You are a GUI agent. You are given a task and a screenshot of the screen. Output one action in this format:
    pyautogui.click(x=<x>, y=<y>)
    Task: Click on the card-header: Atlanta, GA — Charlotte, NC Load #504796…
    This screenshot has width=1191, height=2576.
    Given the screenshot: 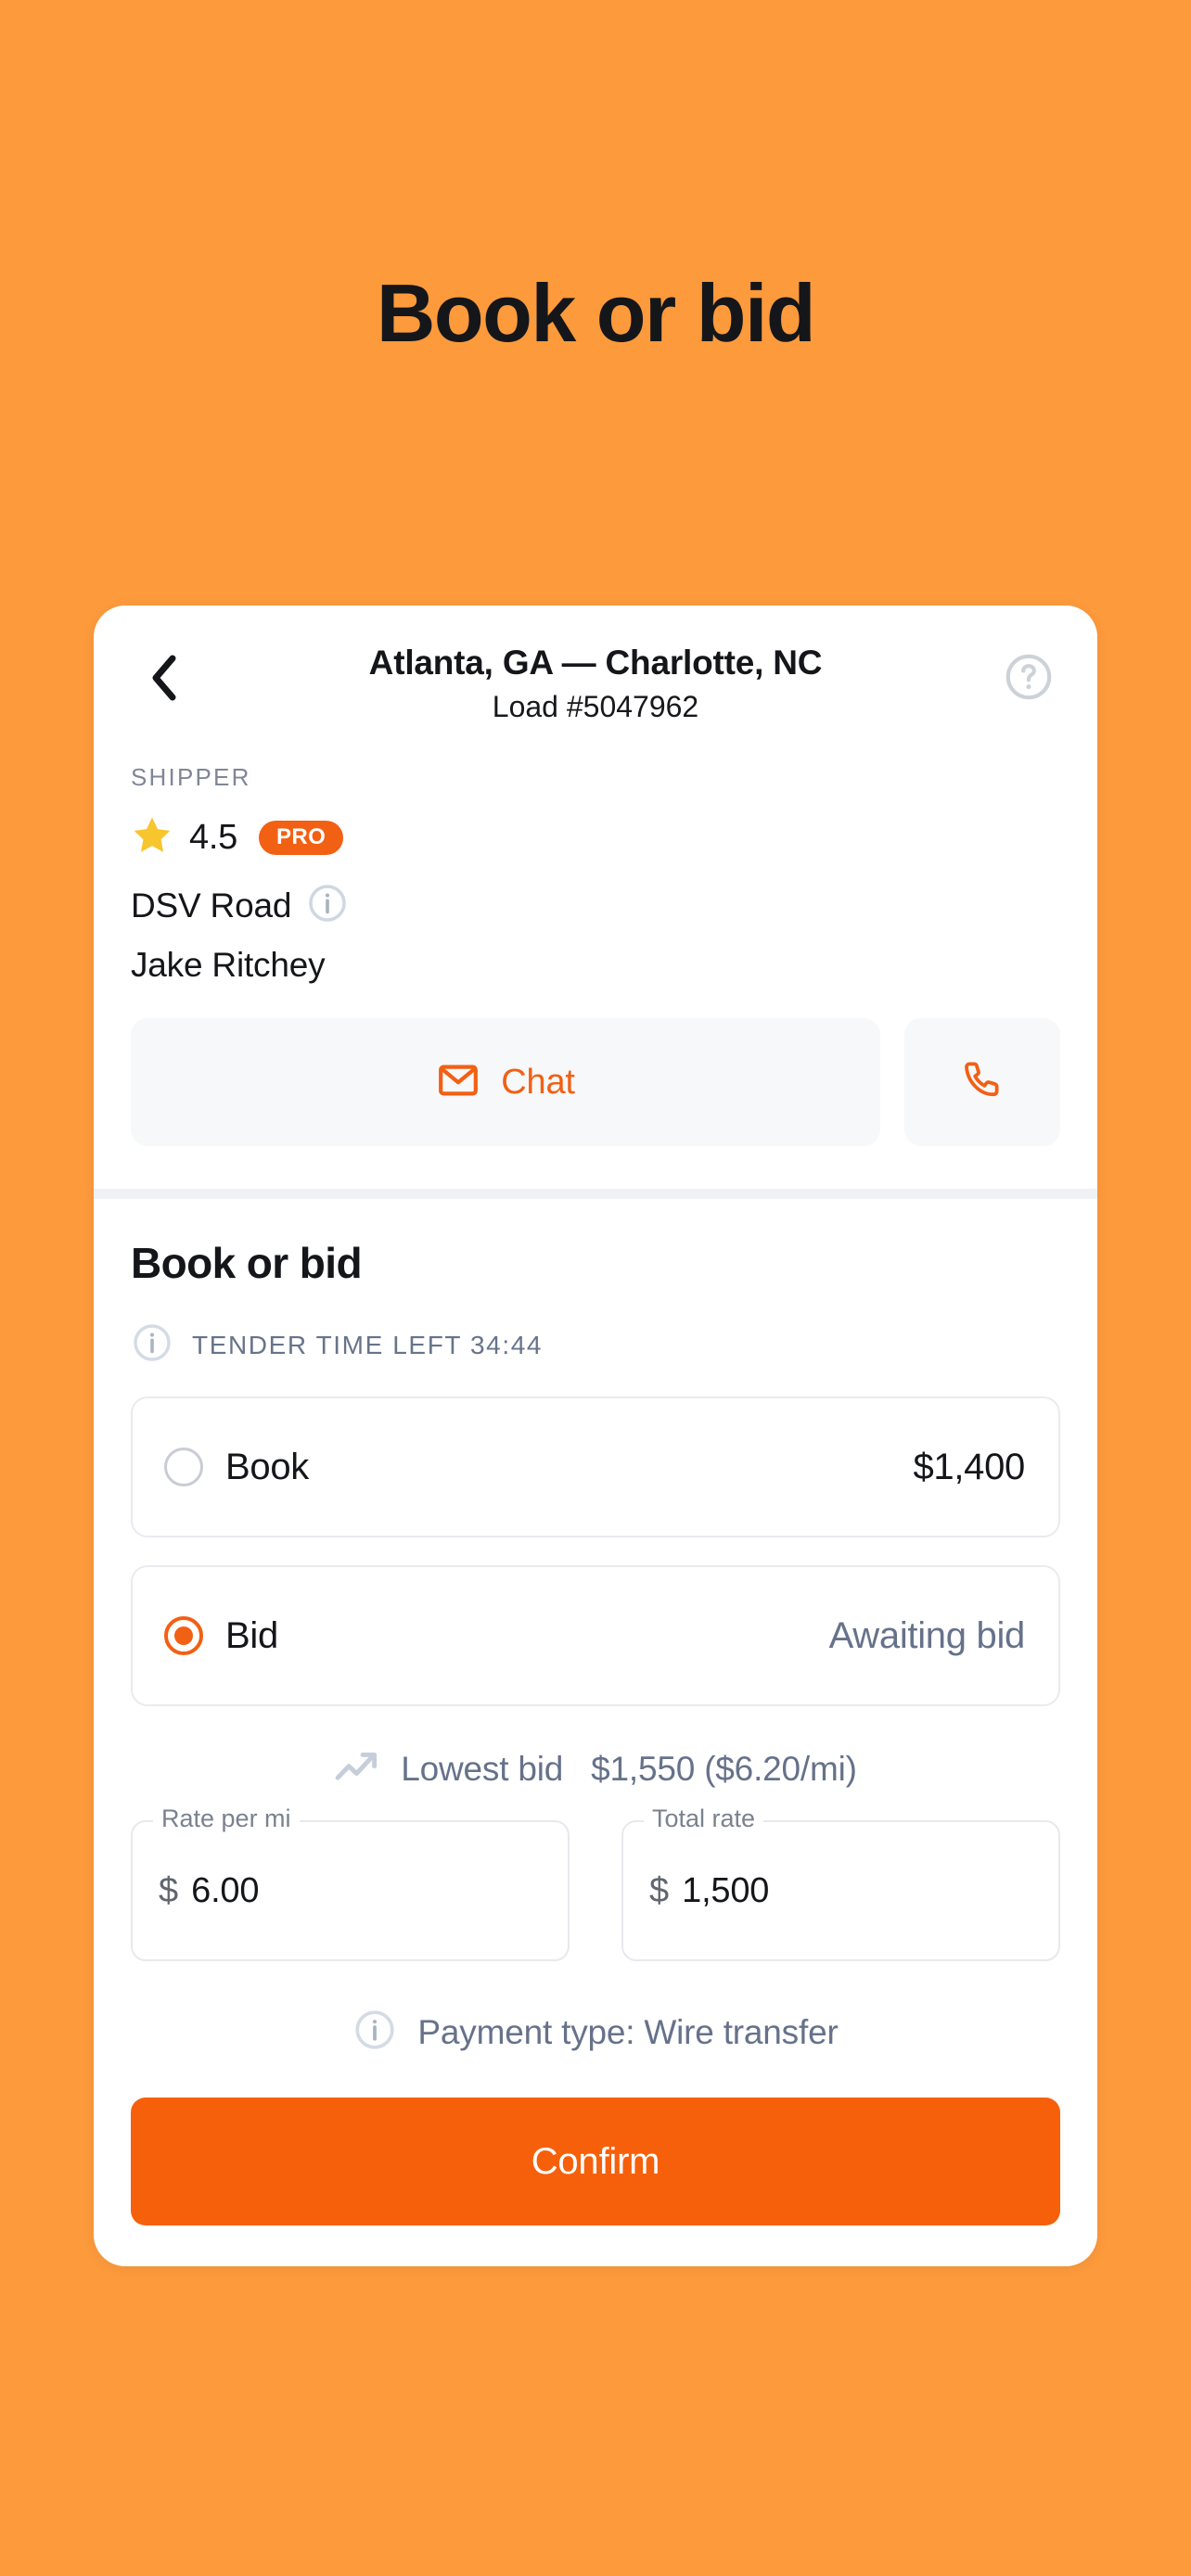 What is the action you would take?
    pyautogui.click(x=595, y=676)
    